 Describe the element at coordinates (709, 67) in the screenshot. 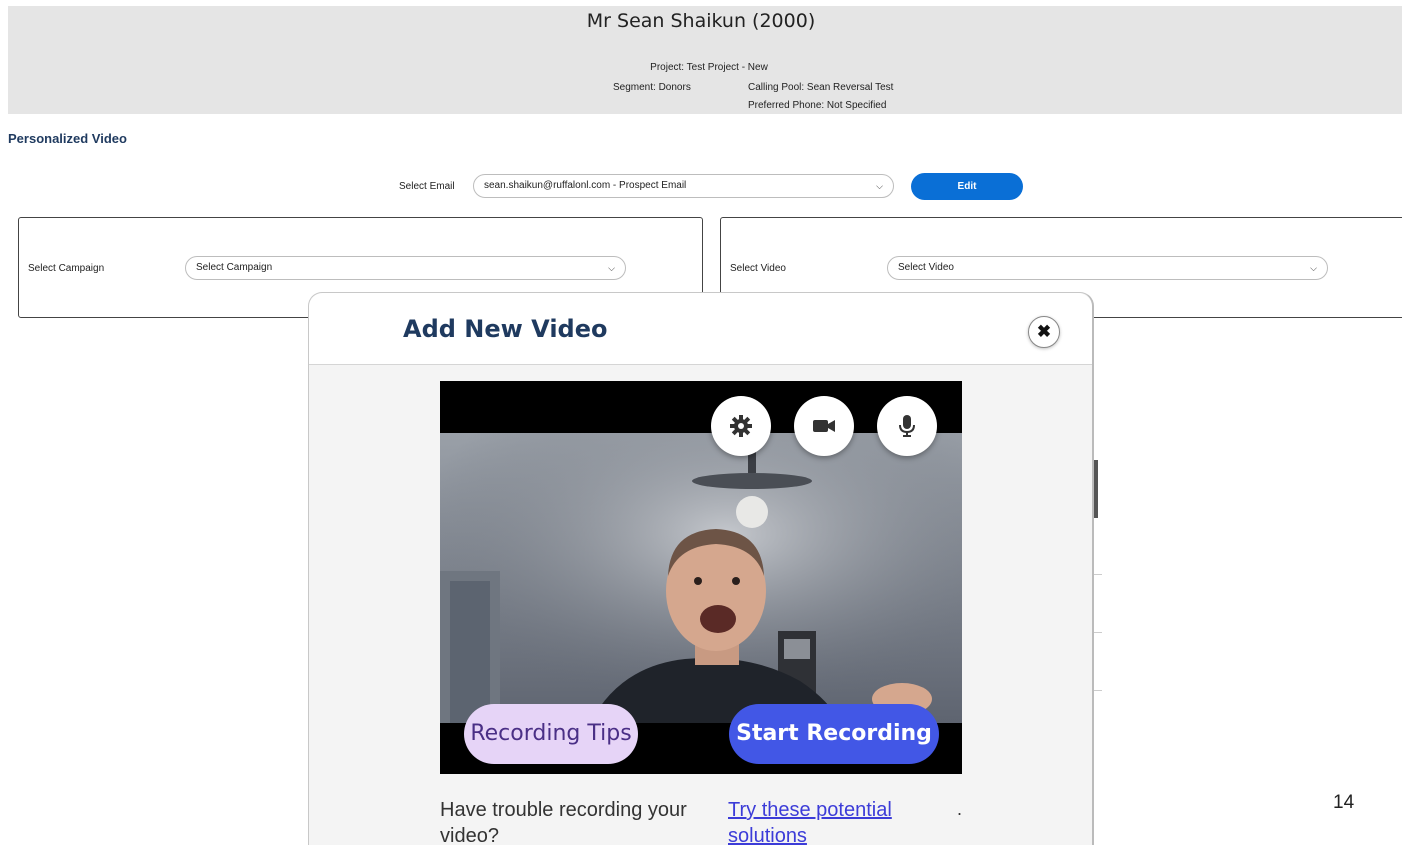

I see `project-label: Project: Test Project - New` at that location.